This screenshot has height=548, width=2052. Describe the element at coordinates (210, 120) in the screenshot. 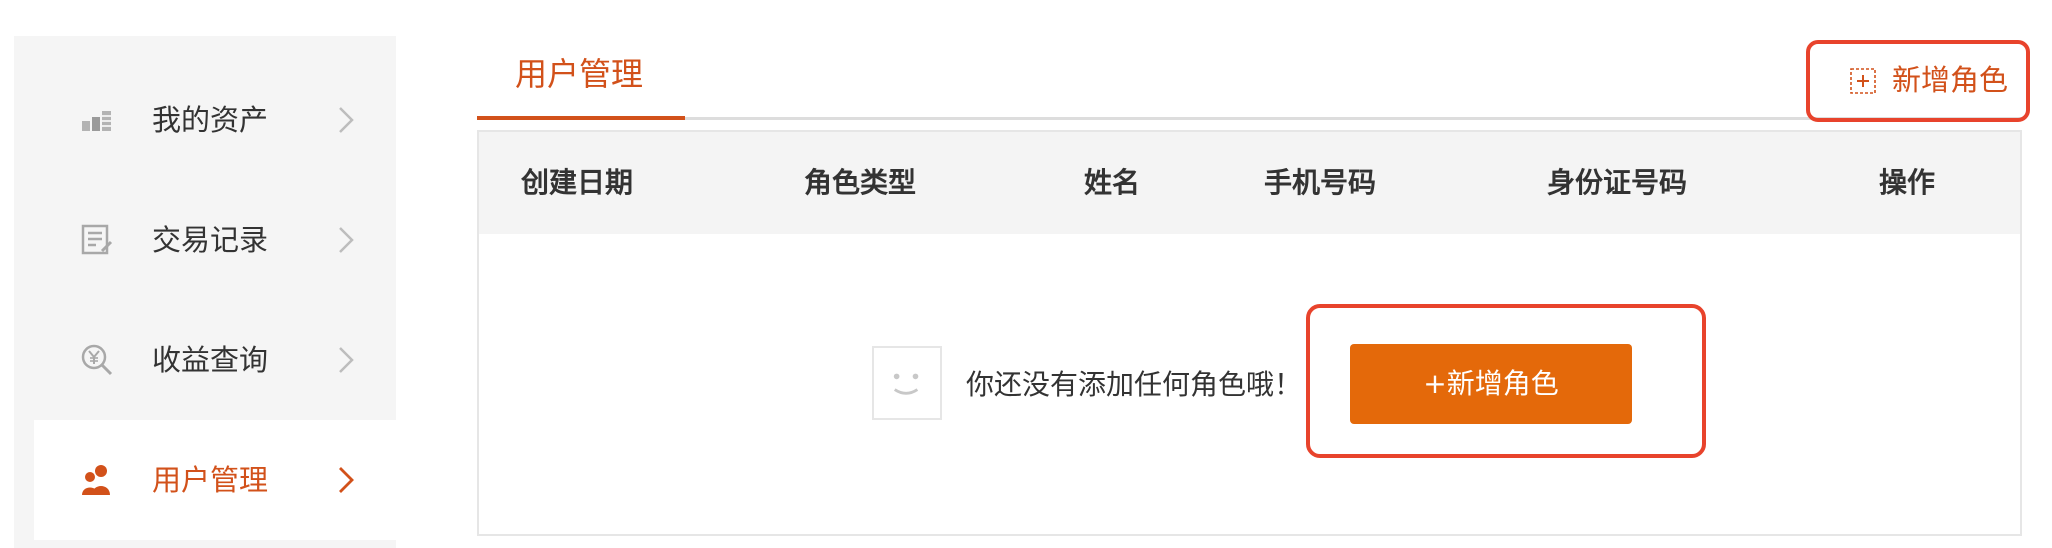

I see `sidebar-item-label: 我的资产` at that location.